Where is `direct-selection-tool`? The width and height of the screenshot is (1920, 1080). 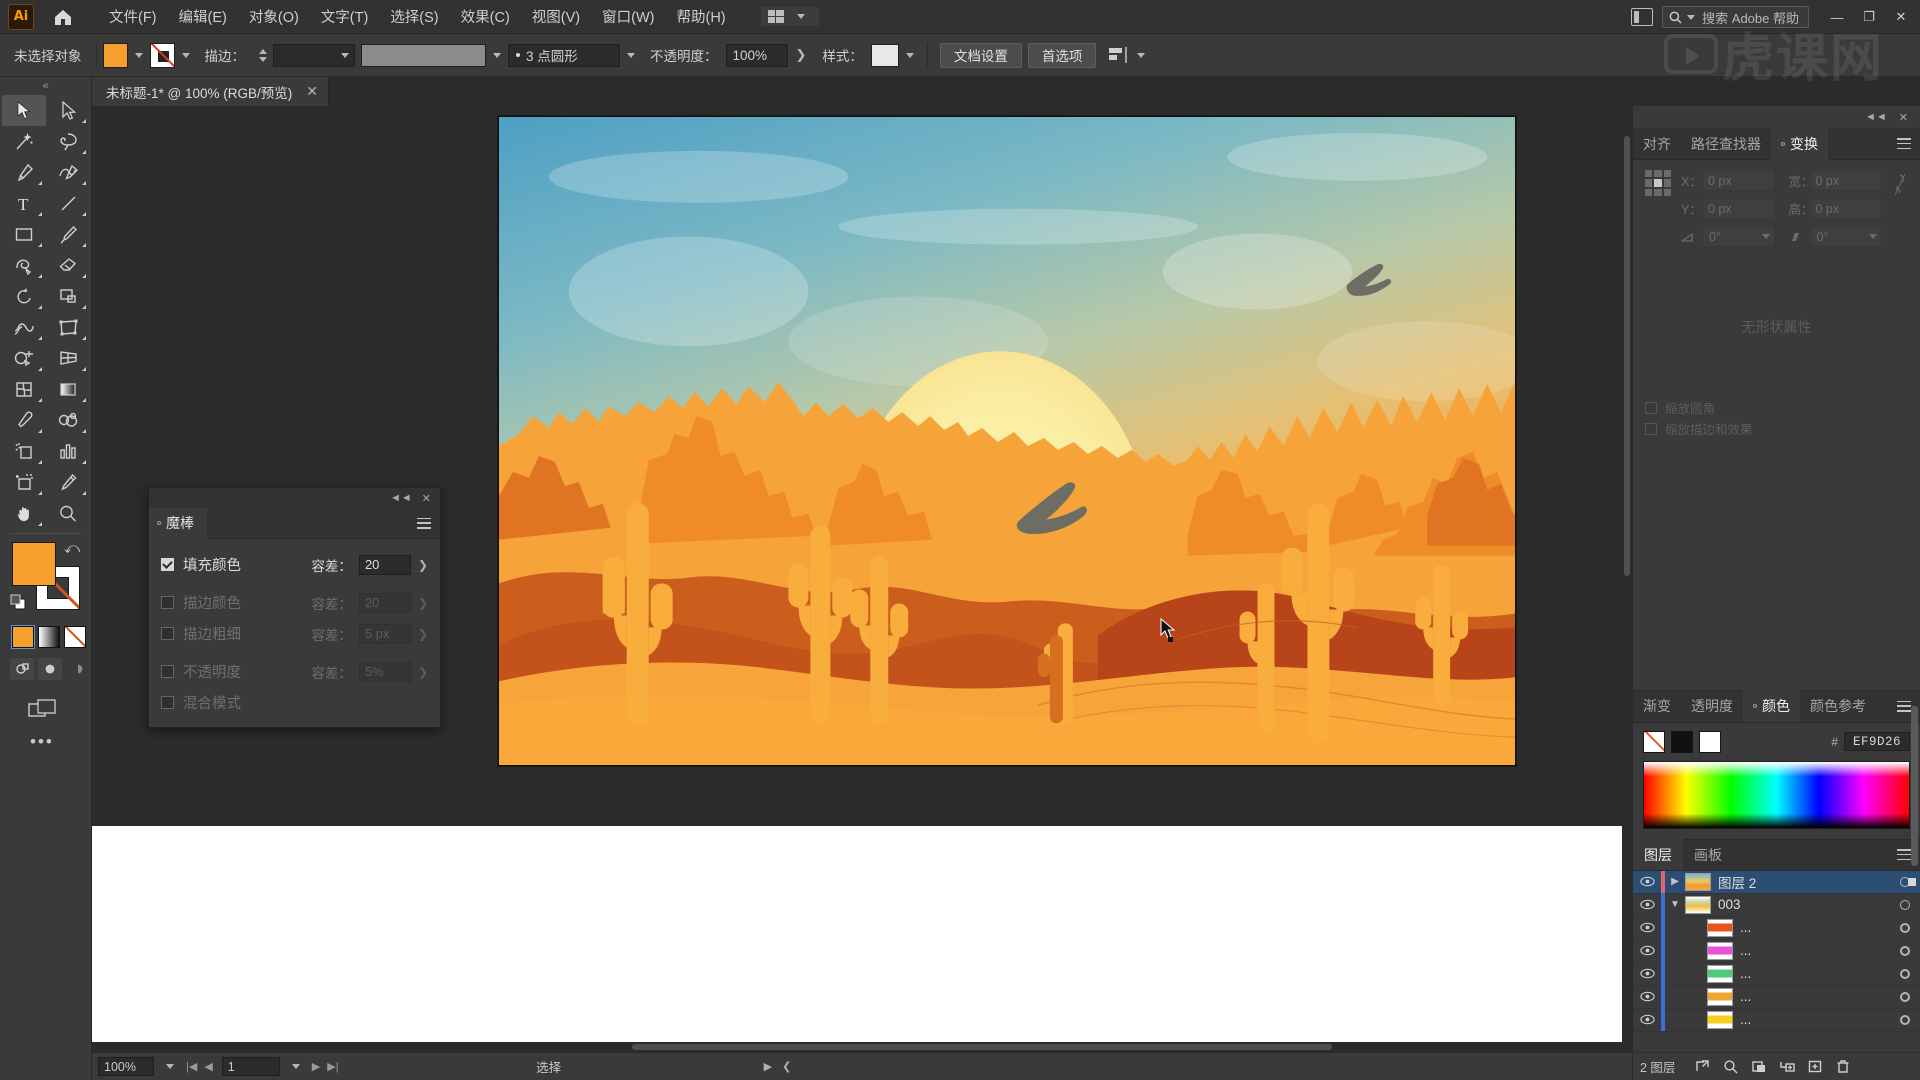
direct-selection-tool is located at coordinates (68, 110).